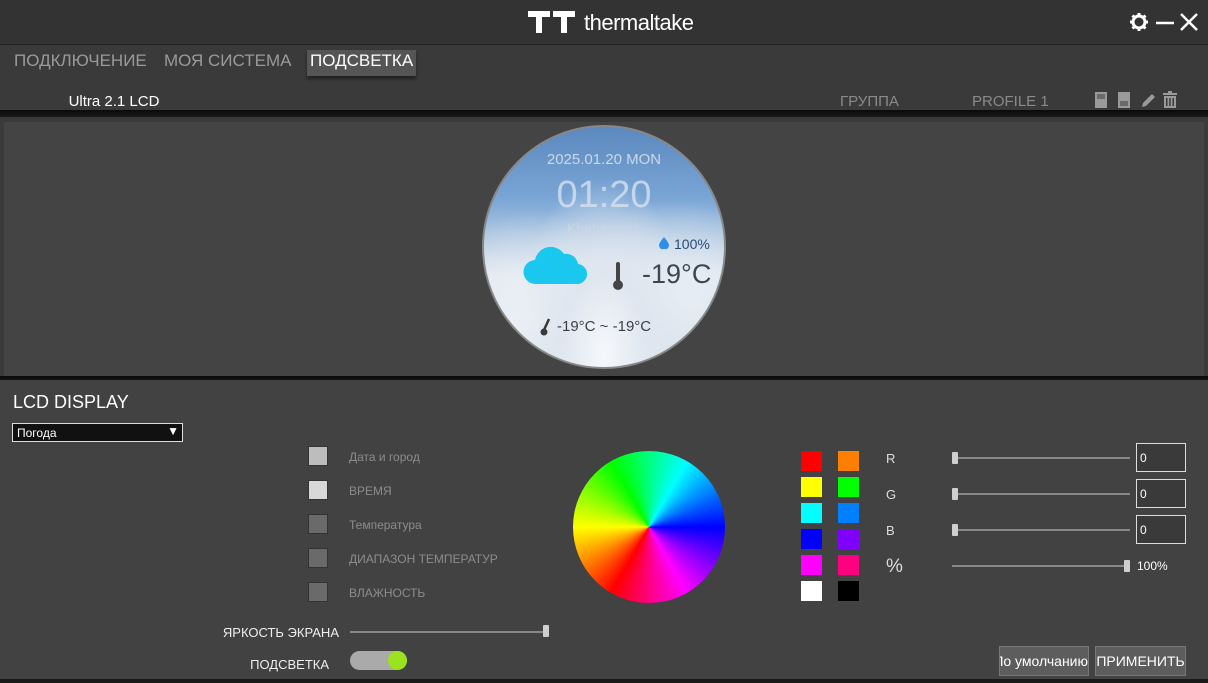  What do you see at coordinates (227, 61) in the screenshot?
I see `tab-my-system: МОЯ СИСТЕМА` at bounding box center [227, 61].